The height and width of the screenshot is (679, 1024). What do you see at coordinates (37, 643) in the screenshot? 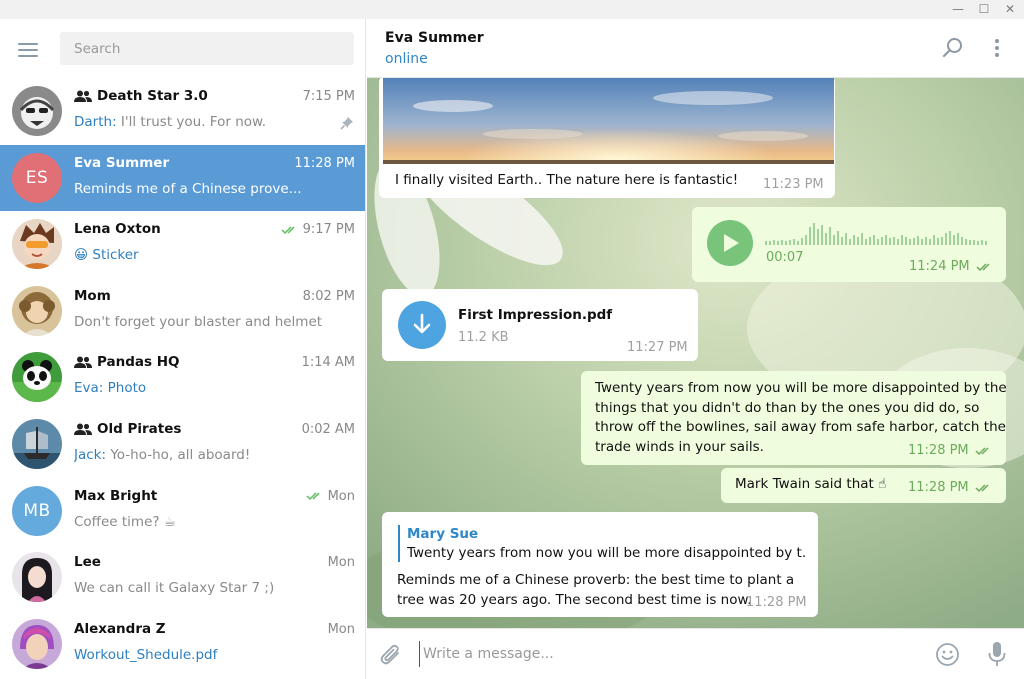
I see `alexandra-avatar` at bounding box center [37, 643].